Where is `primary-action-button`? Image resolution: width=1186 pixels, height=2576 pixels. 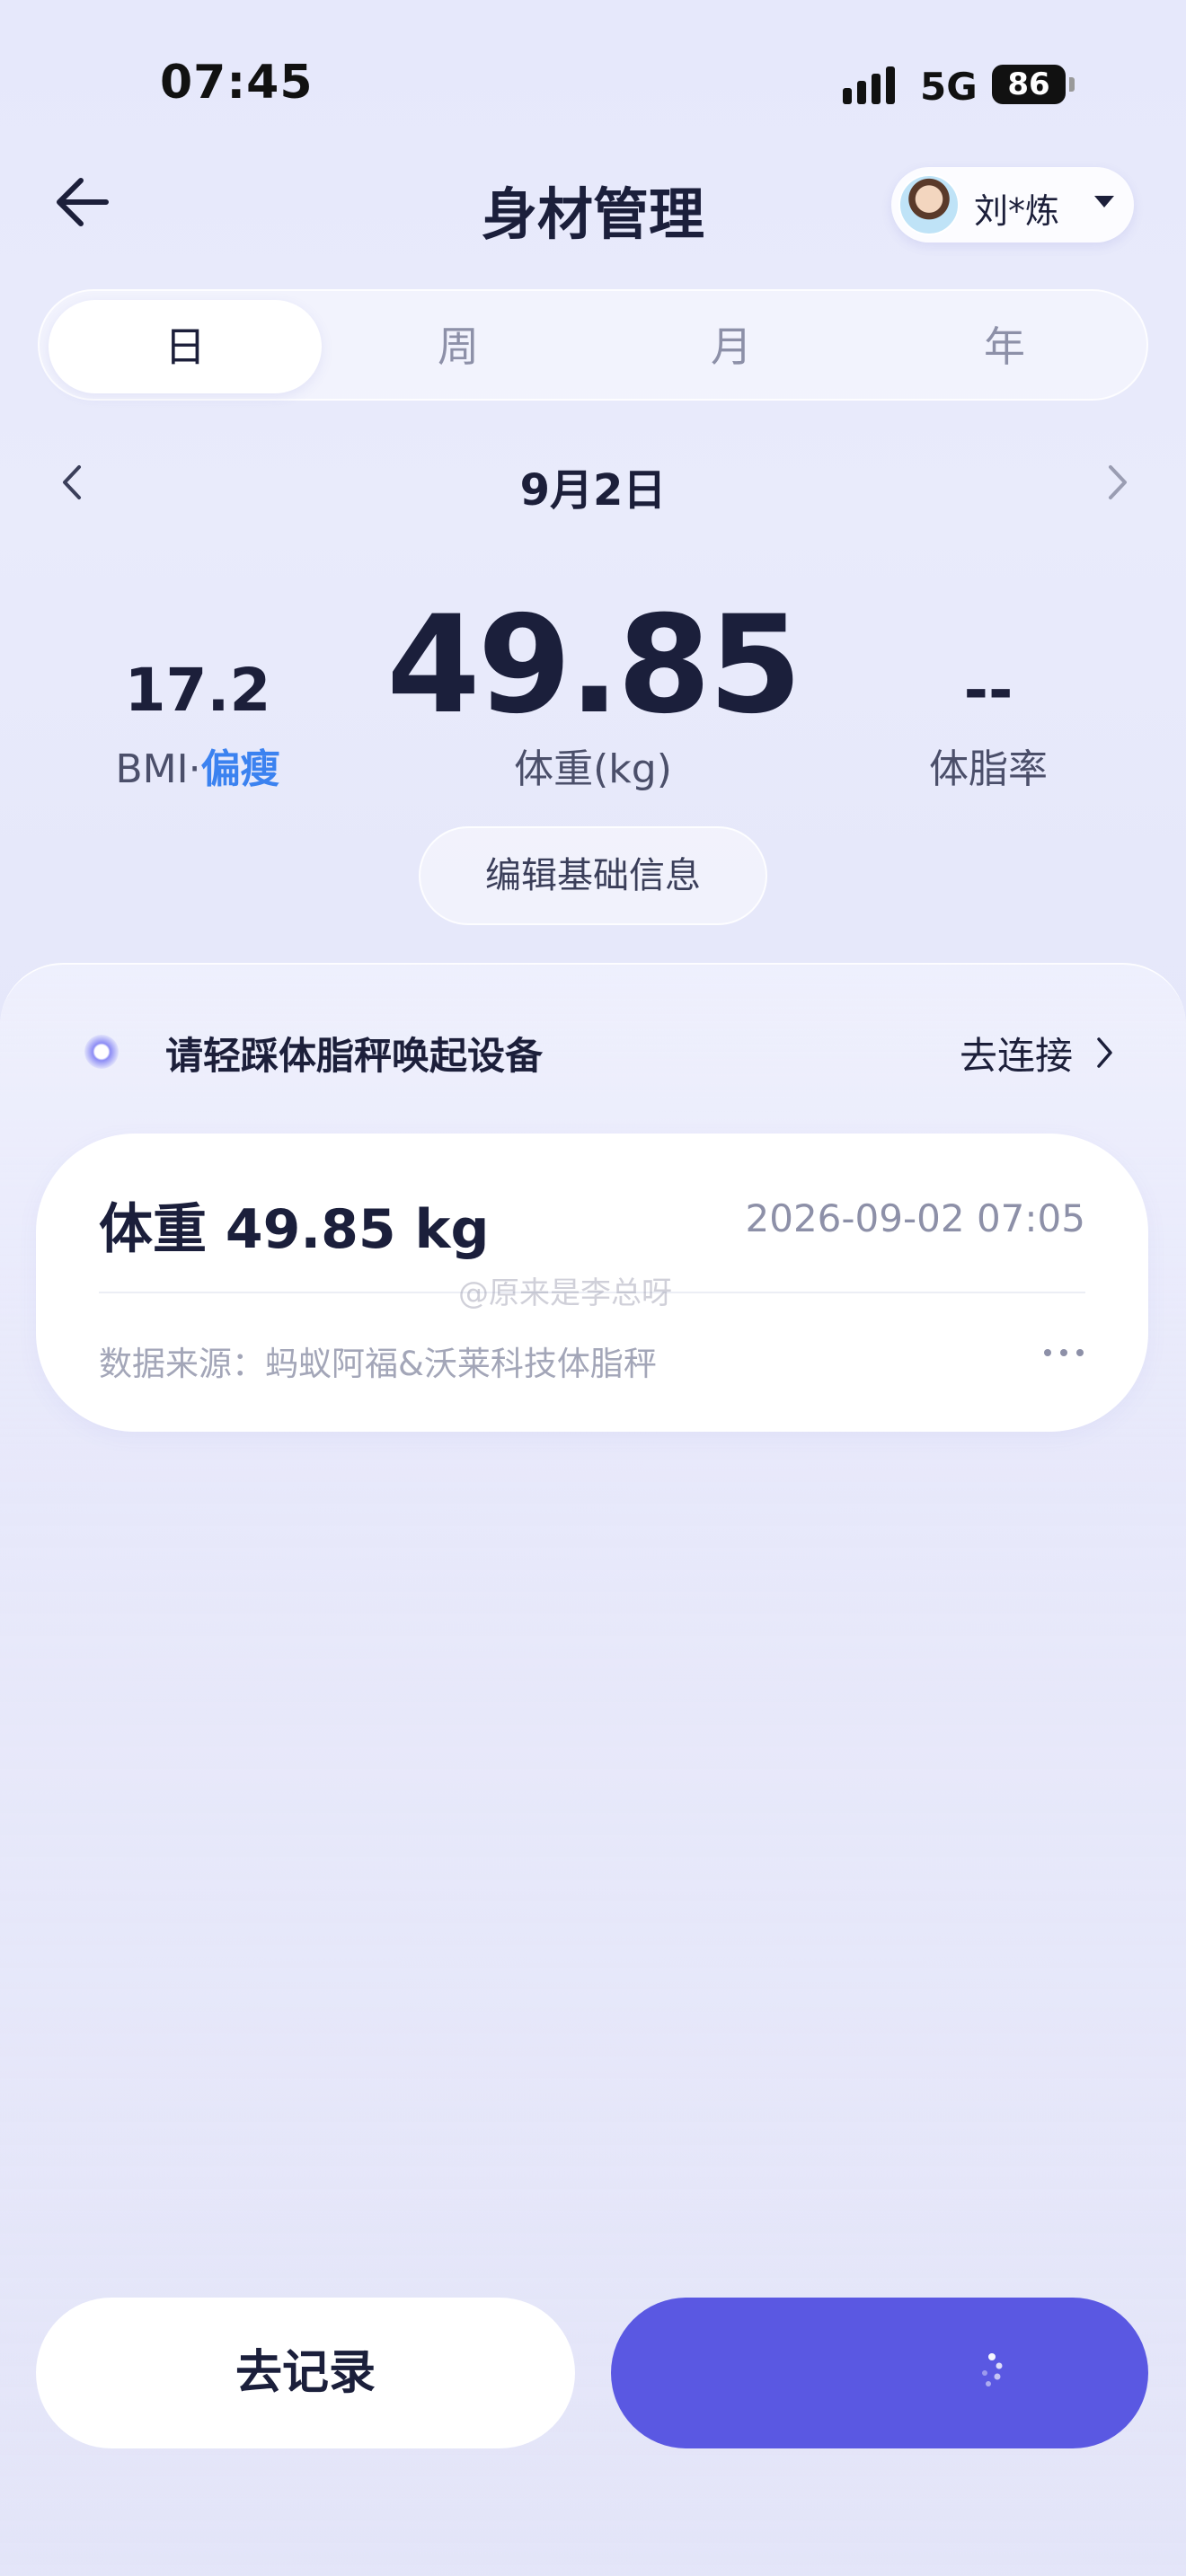 primary-action-button is located at coordinates (879, 2373).